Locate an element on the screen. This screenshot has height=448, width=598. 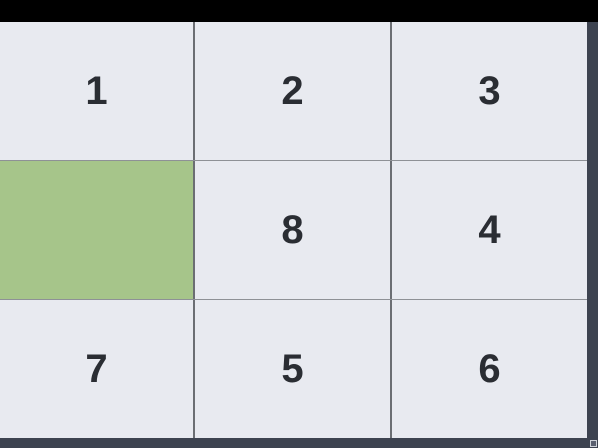
puzzle-tile-2: 2 is located at coordinates (292, 91).